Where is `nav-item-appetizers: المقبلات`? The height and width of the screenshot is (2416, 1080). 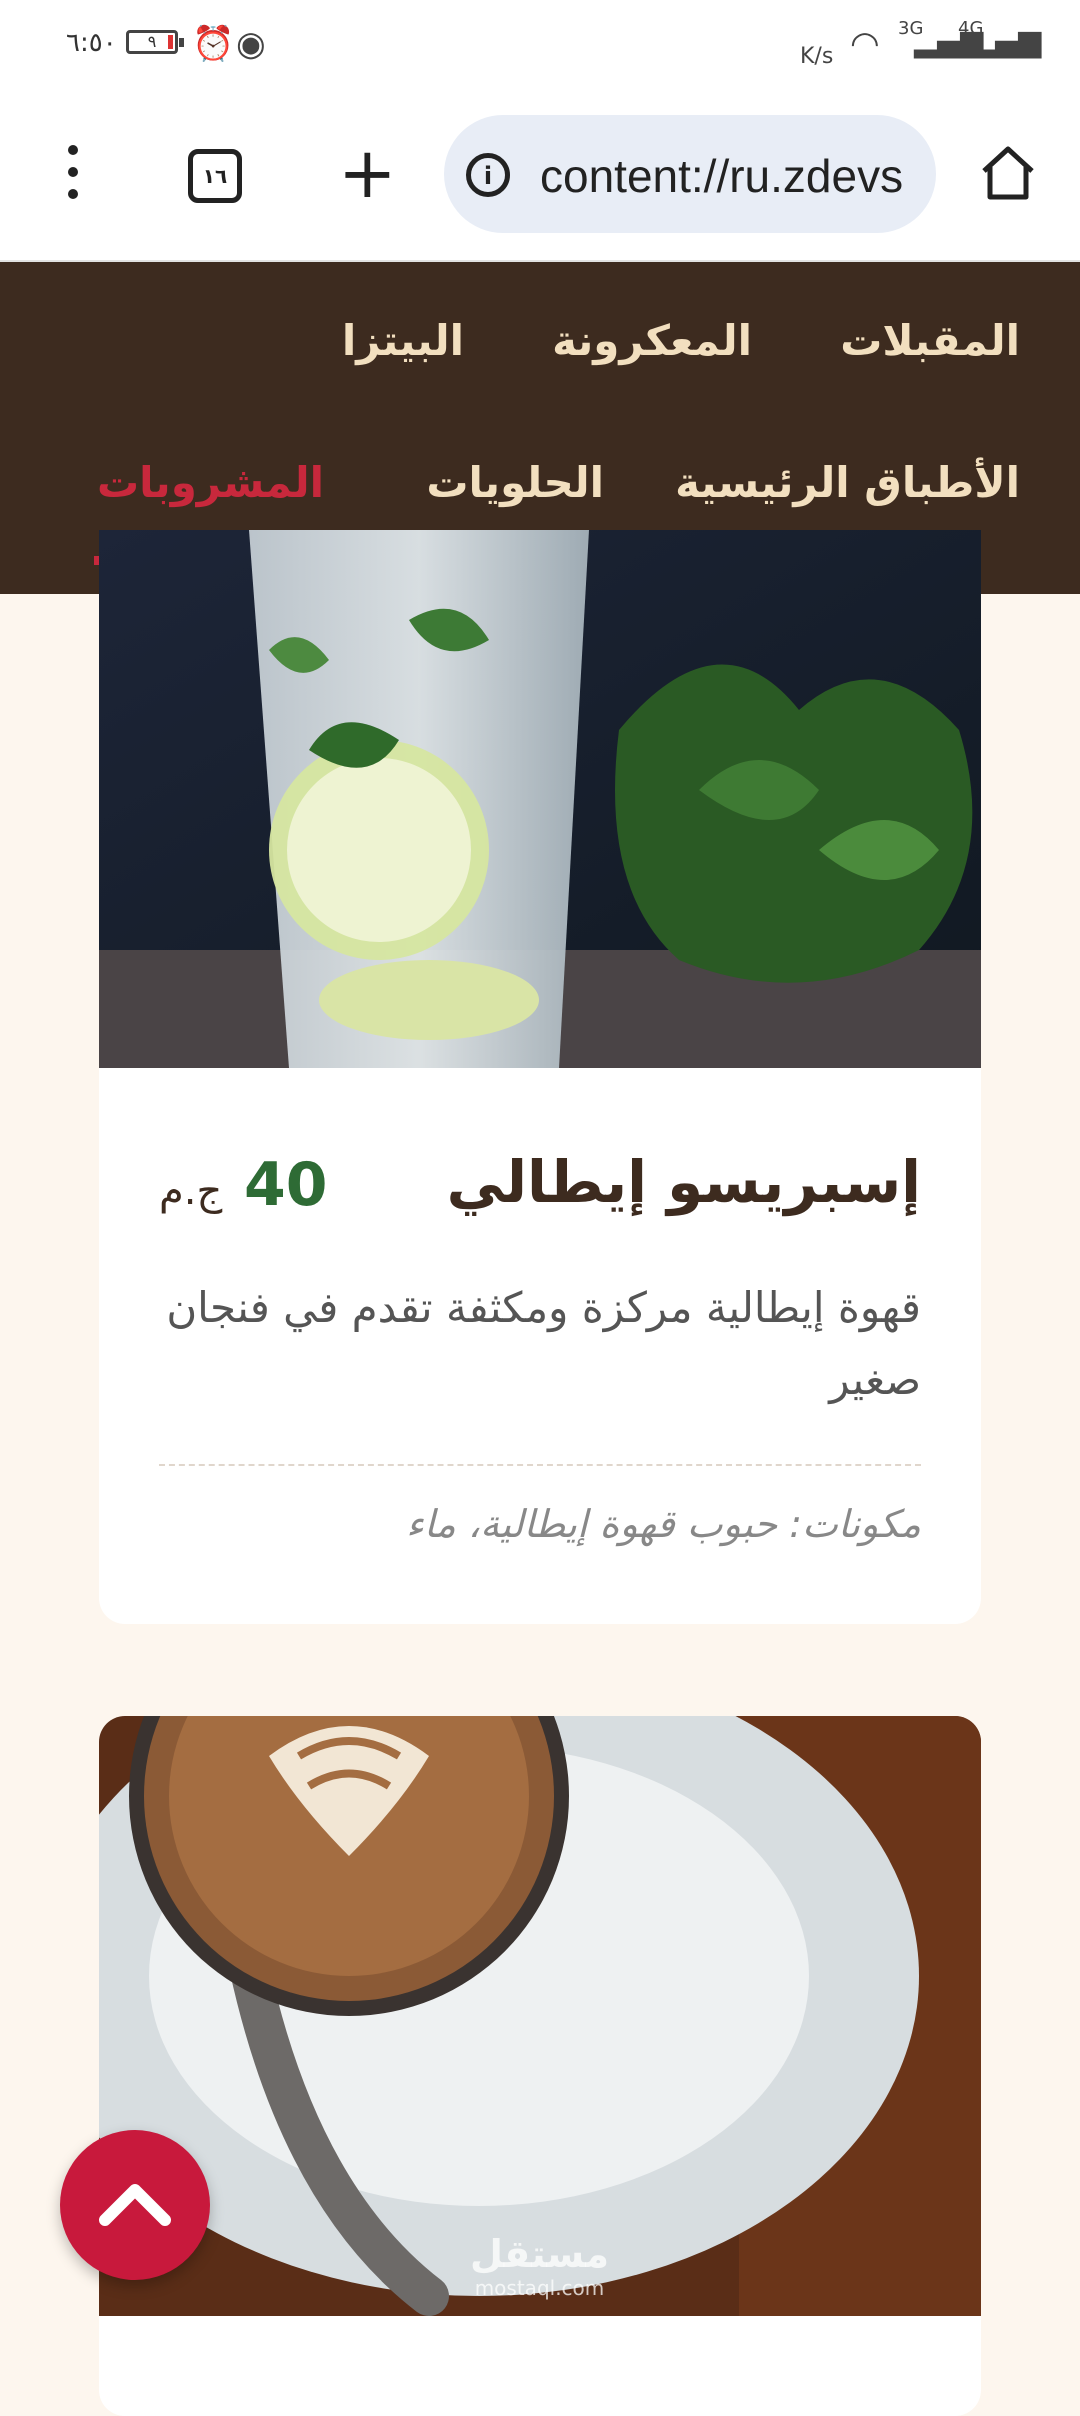
nav-item-appetizers: المقبلات is located at coordinates (930, 340).